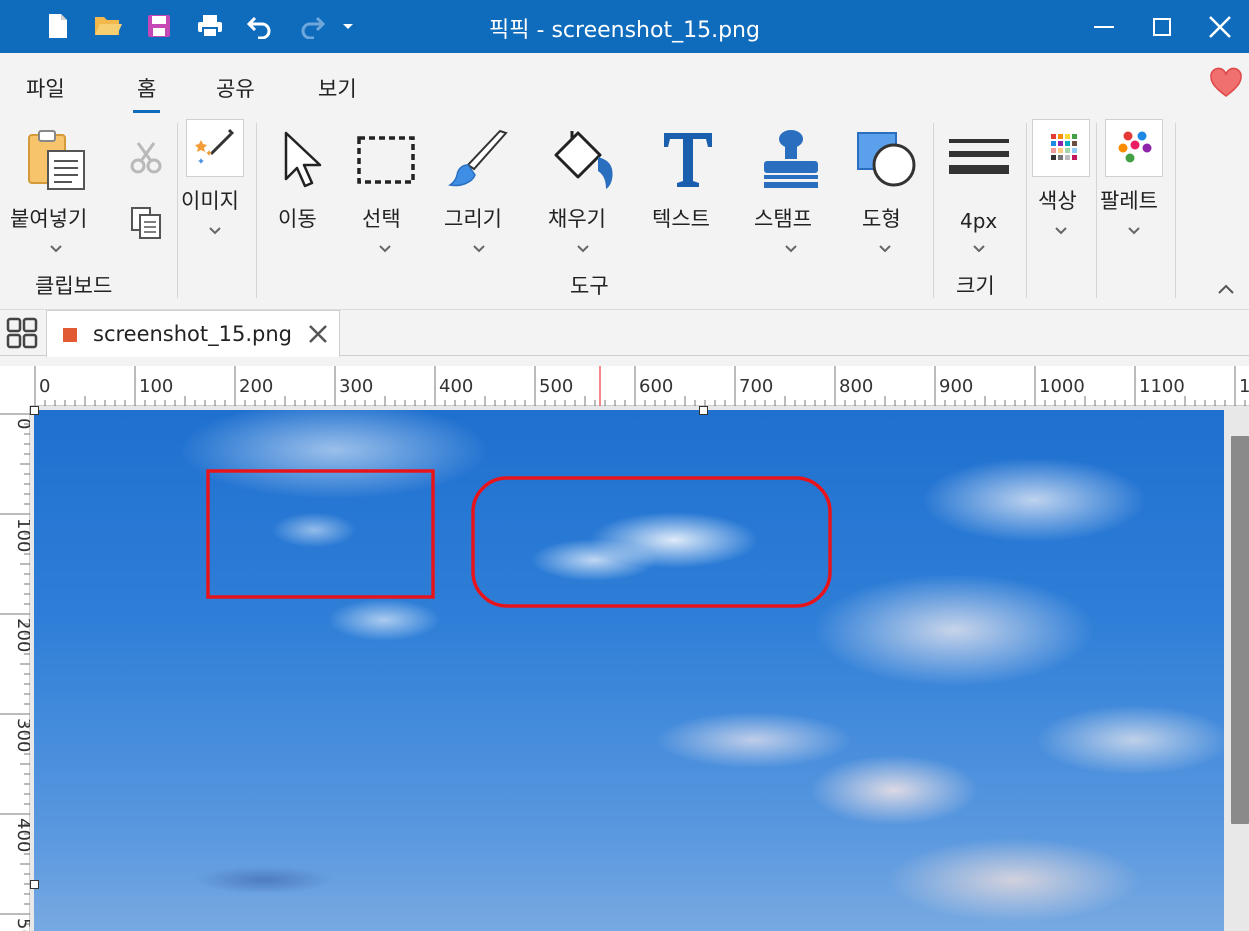  Describe the element at coordinates (1240, 630) in the screenshot. I see `vertical-scrollbar-thumb` at that location.